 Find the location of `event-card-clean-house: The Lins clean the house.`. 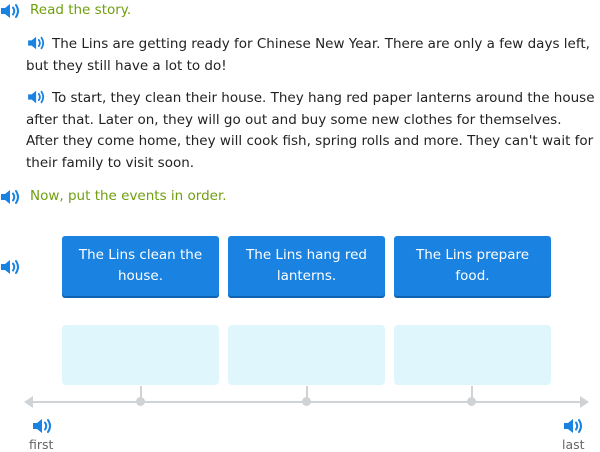

event-card-clean-house: The Lins clean the house. is located at coordinates (140, 266).